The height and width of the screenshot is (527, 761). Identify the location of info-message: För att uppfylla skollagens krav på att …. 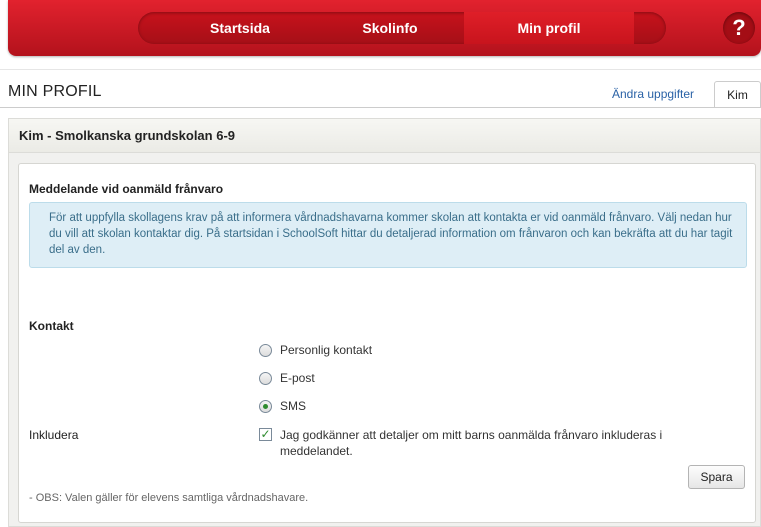
(388, 235).